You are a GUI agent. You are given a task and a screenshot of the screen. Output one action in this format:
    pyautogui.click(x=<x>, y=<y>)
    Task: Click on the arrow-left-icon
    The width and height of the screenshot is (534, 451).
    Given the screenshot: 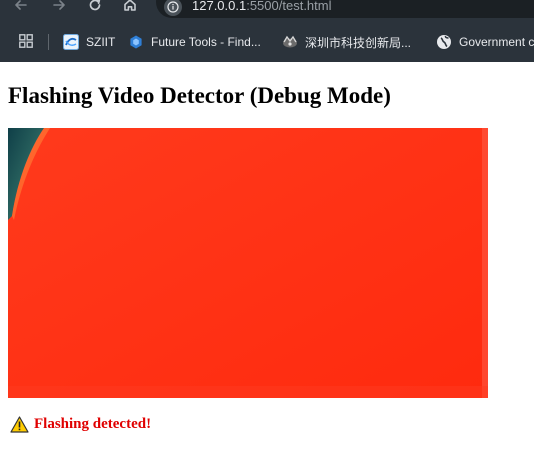 What is the action you would take?
    pyautogui.click(x=21, y=5)
    